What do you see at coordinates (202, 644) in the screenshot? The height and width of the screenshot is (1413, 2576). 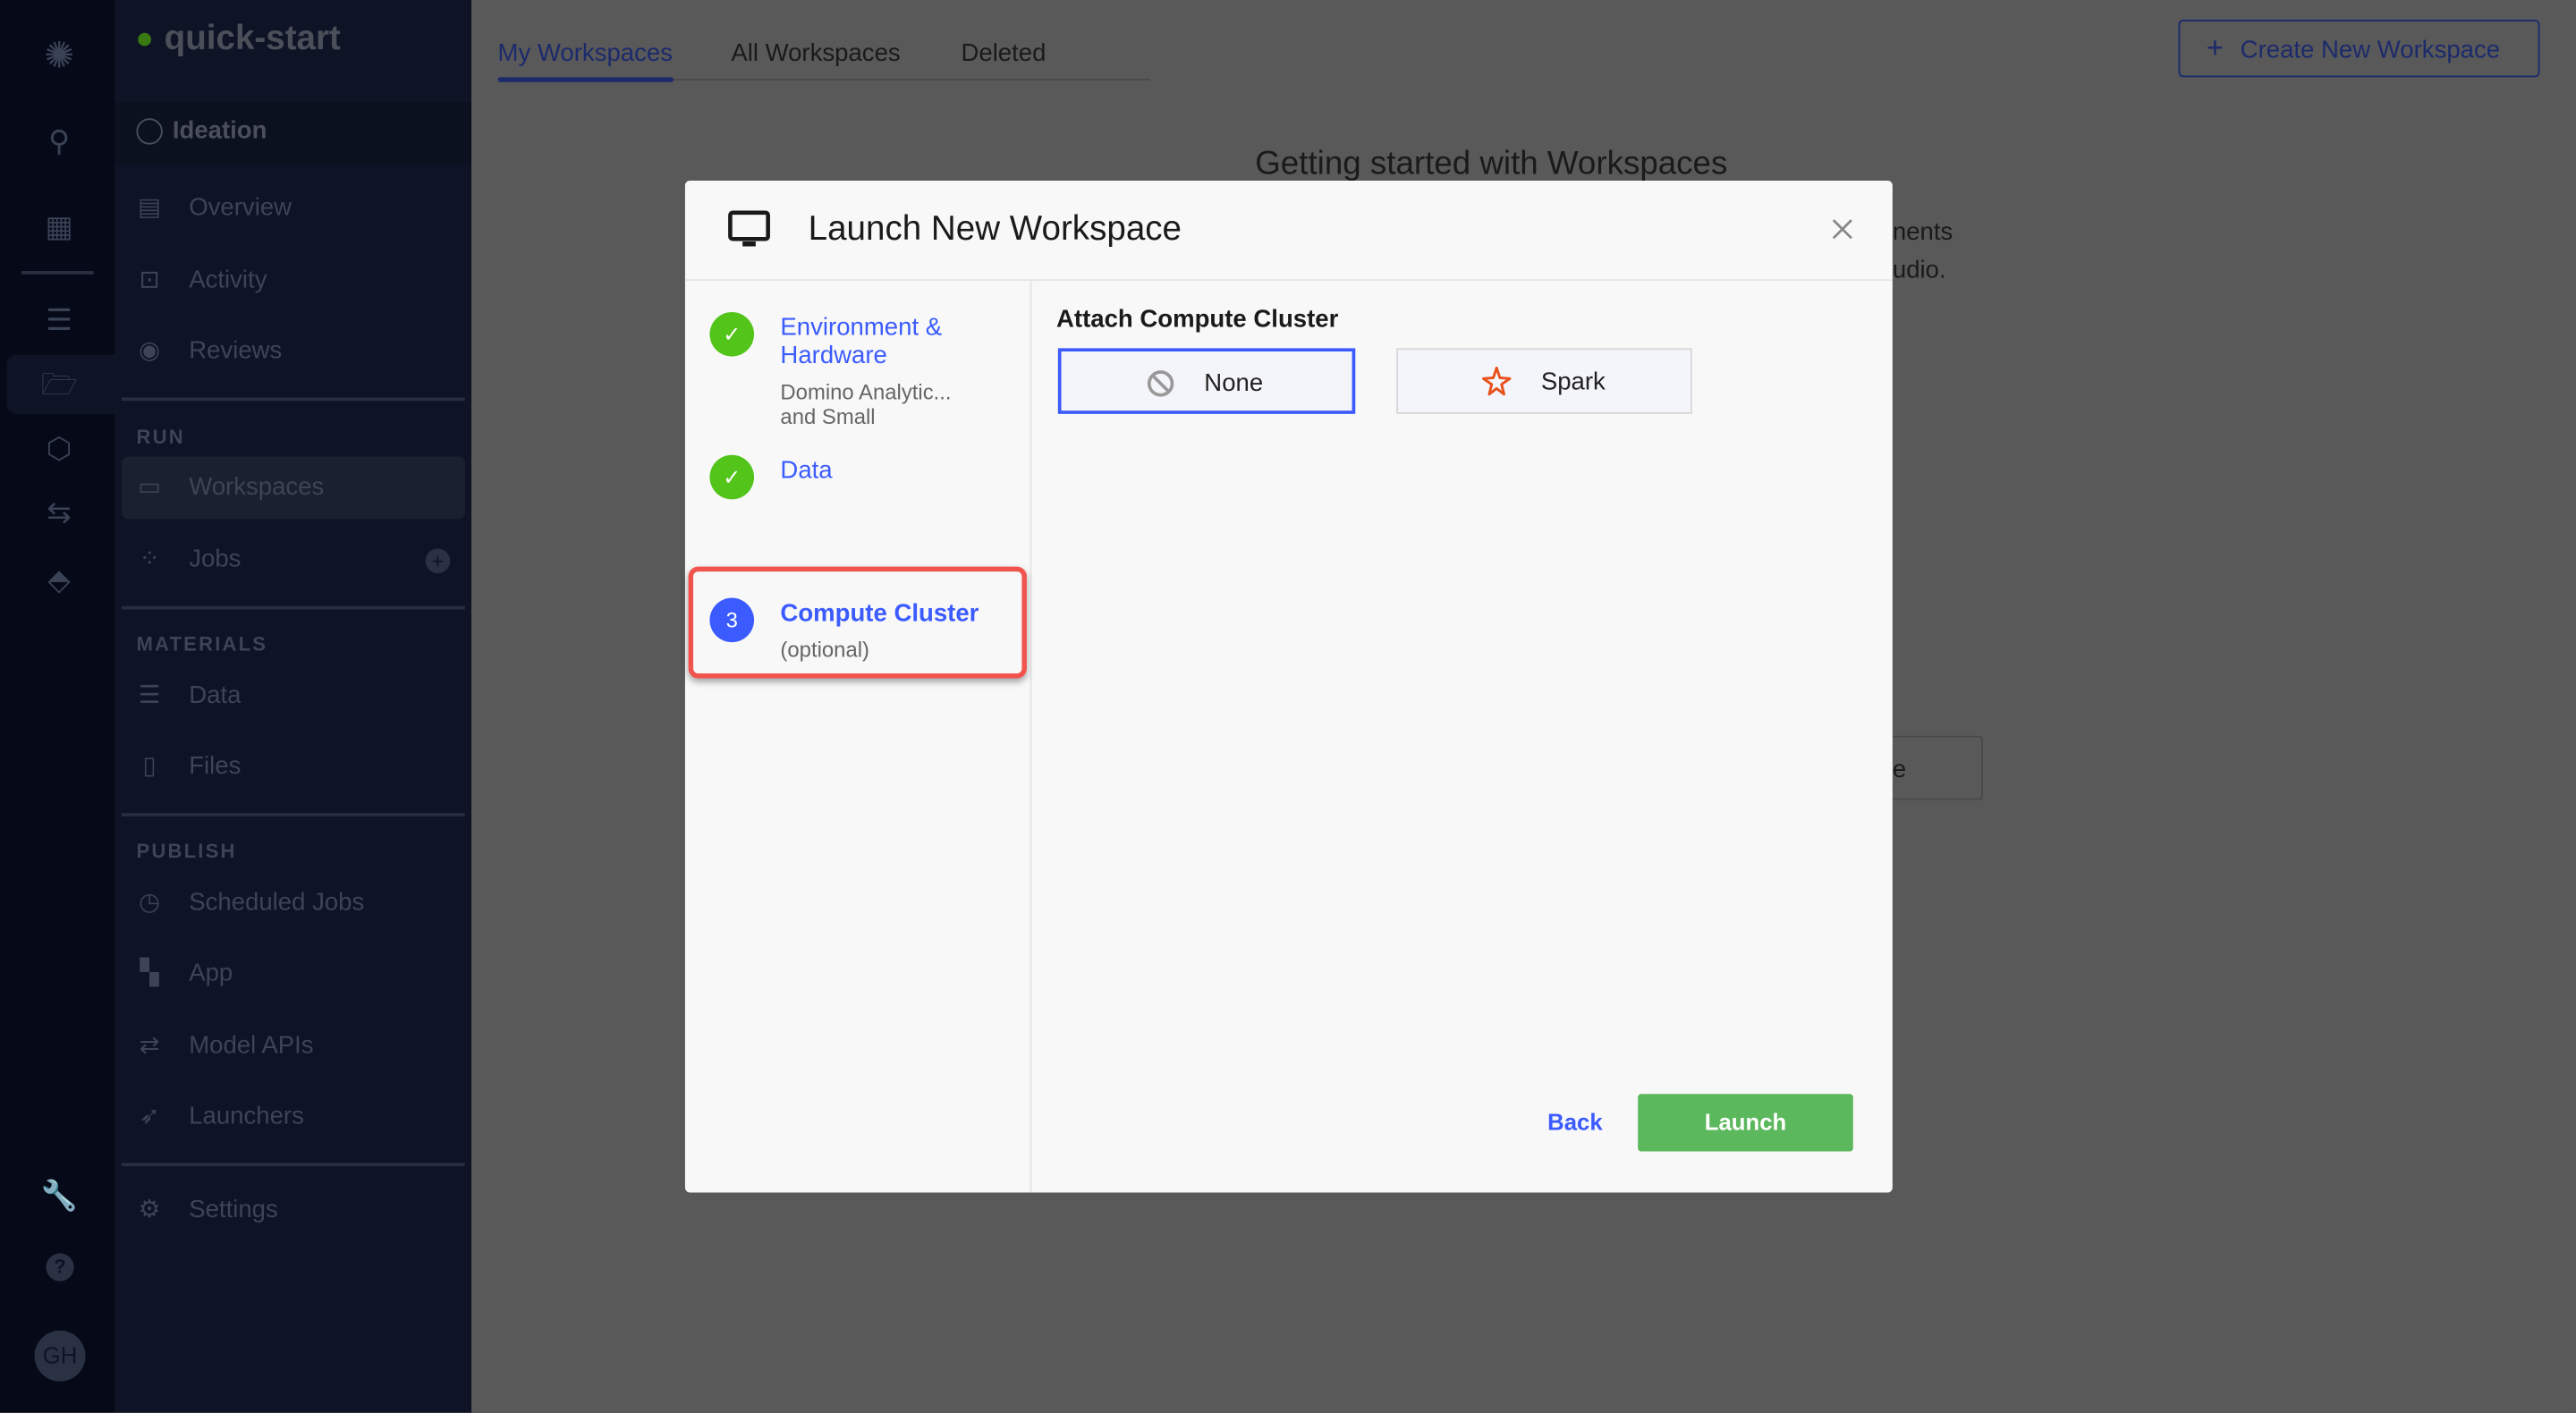 I see `section-header-materials: MATERIALS` at bounding box center [202, 644].